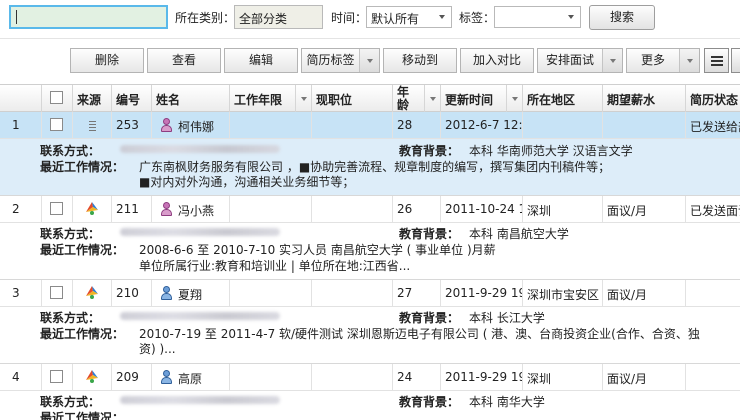 The height and width of the screenshot is (420, 740). I want to click on education-label: 教育背景：, so click(429, 318).